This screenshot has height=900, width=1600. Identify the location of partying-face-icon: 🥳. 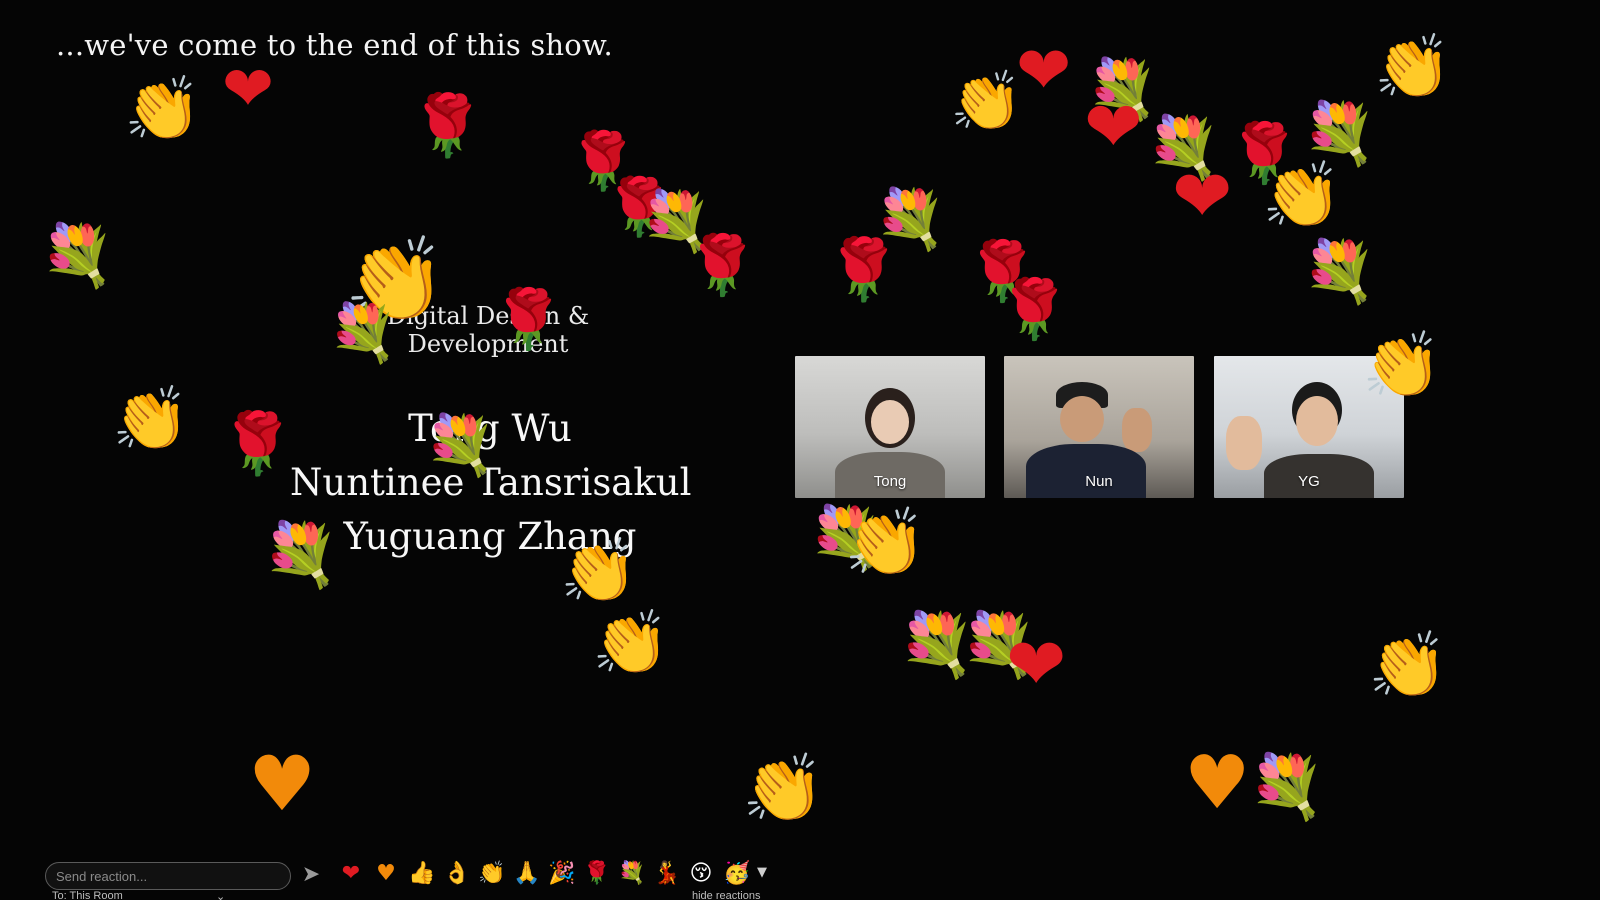
(736, 873).